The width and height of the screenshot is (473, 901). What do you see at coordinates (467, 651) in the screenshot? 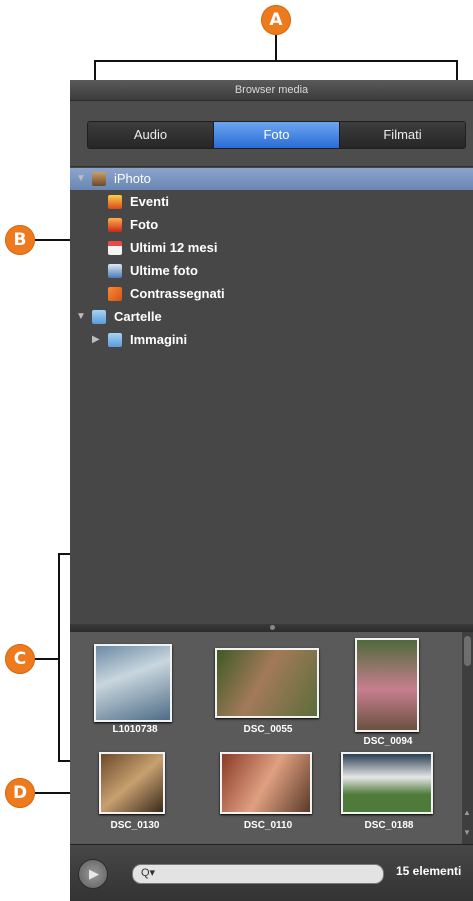
I see `scrollbar-thumb` at bounding box center [467, 651].